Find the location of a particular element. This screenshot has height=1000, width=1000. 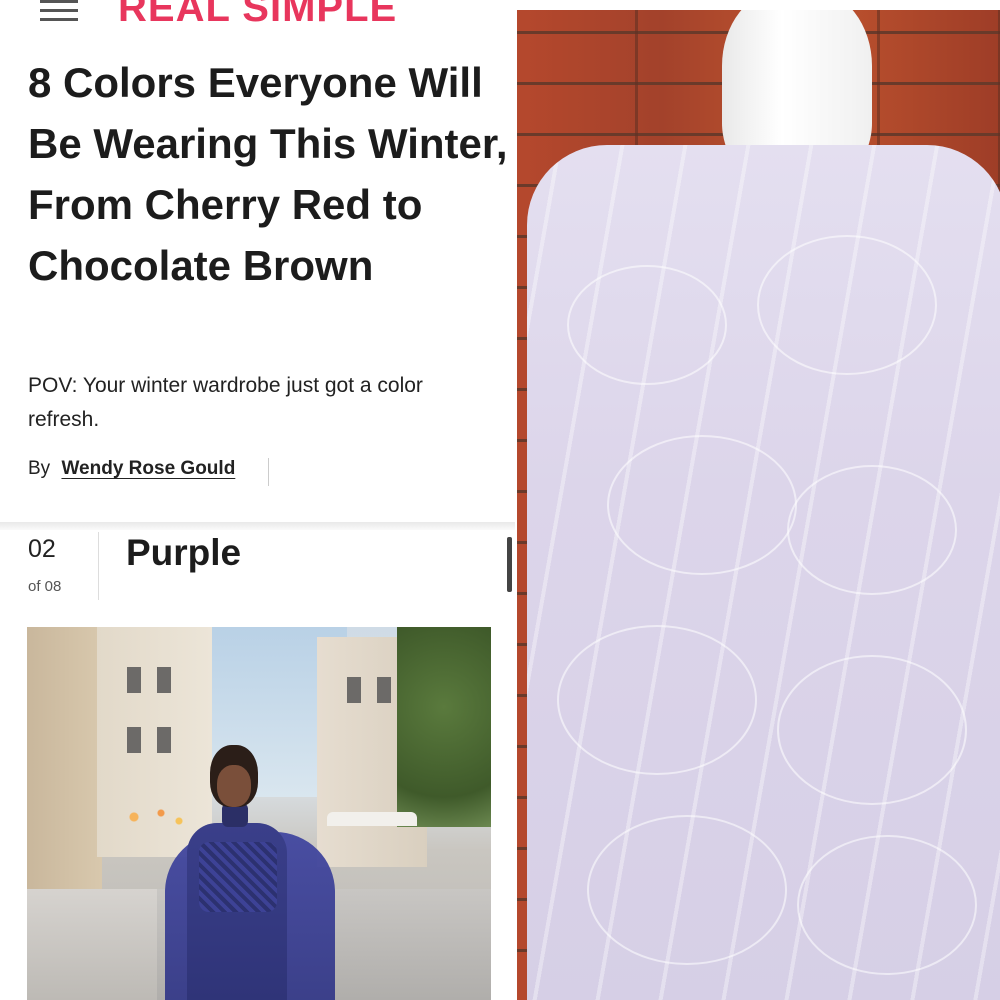

byline: By Wendy Rose Gould is located at coordinates (131, 469).